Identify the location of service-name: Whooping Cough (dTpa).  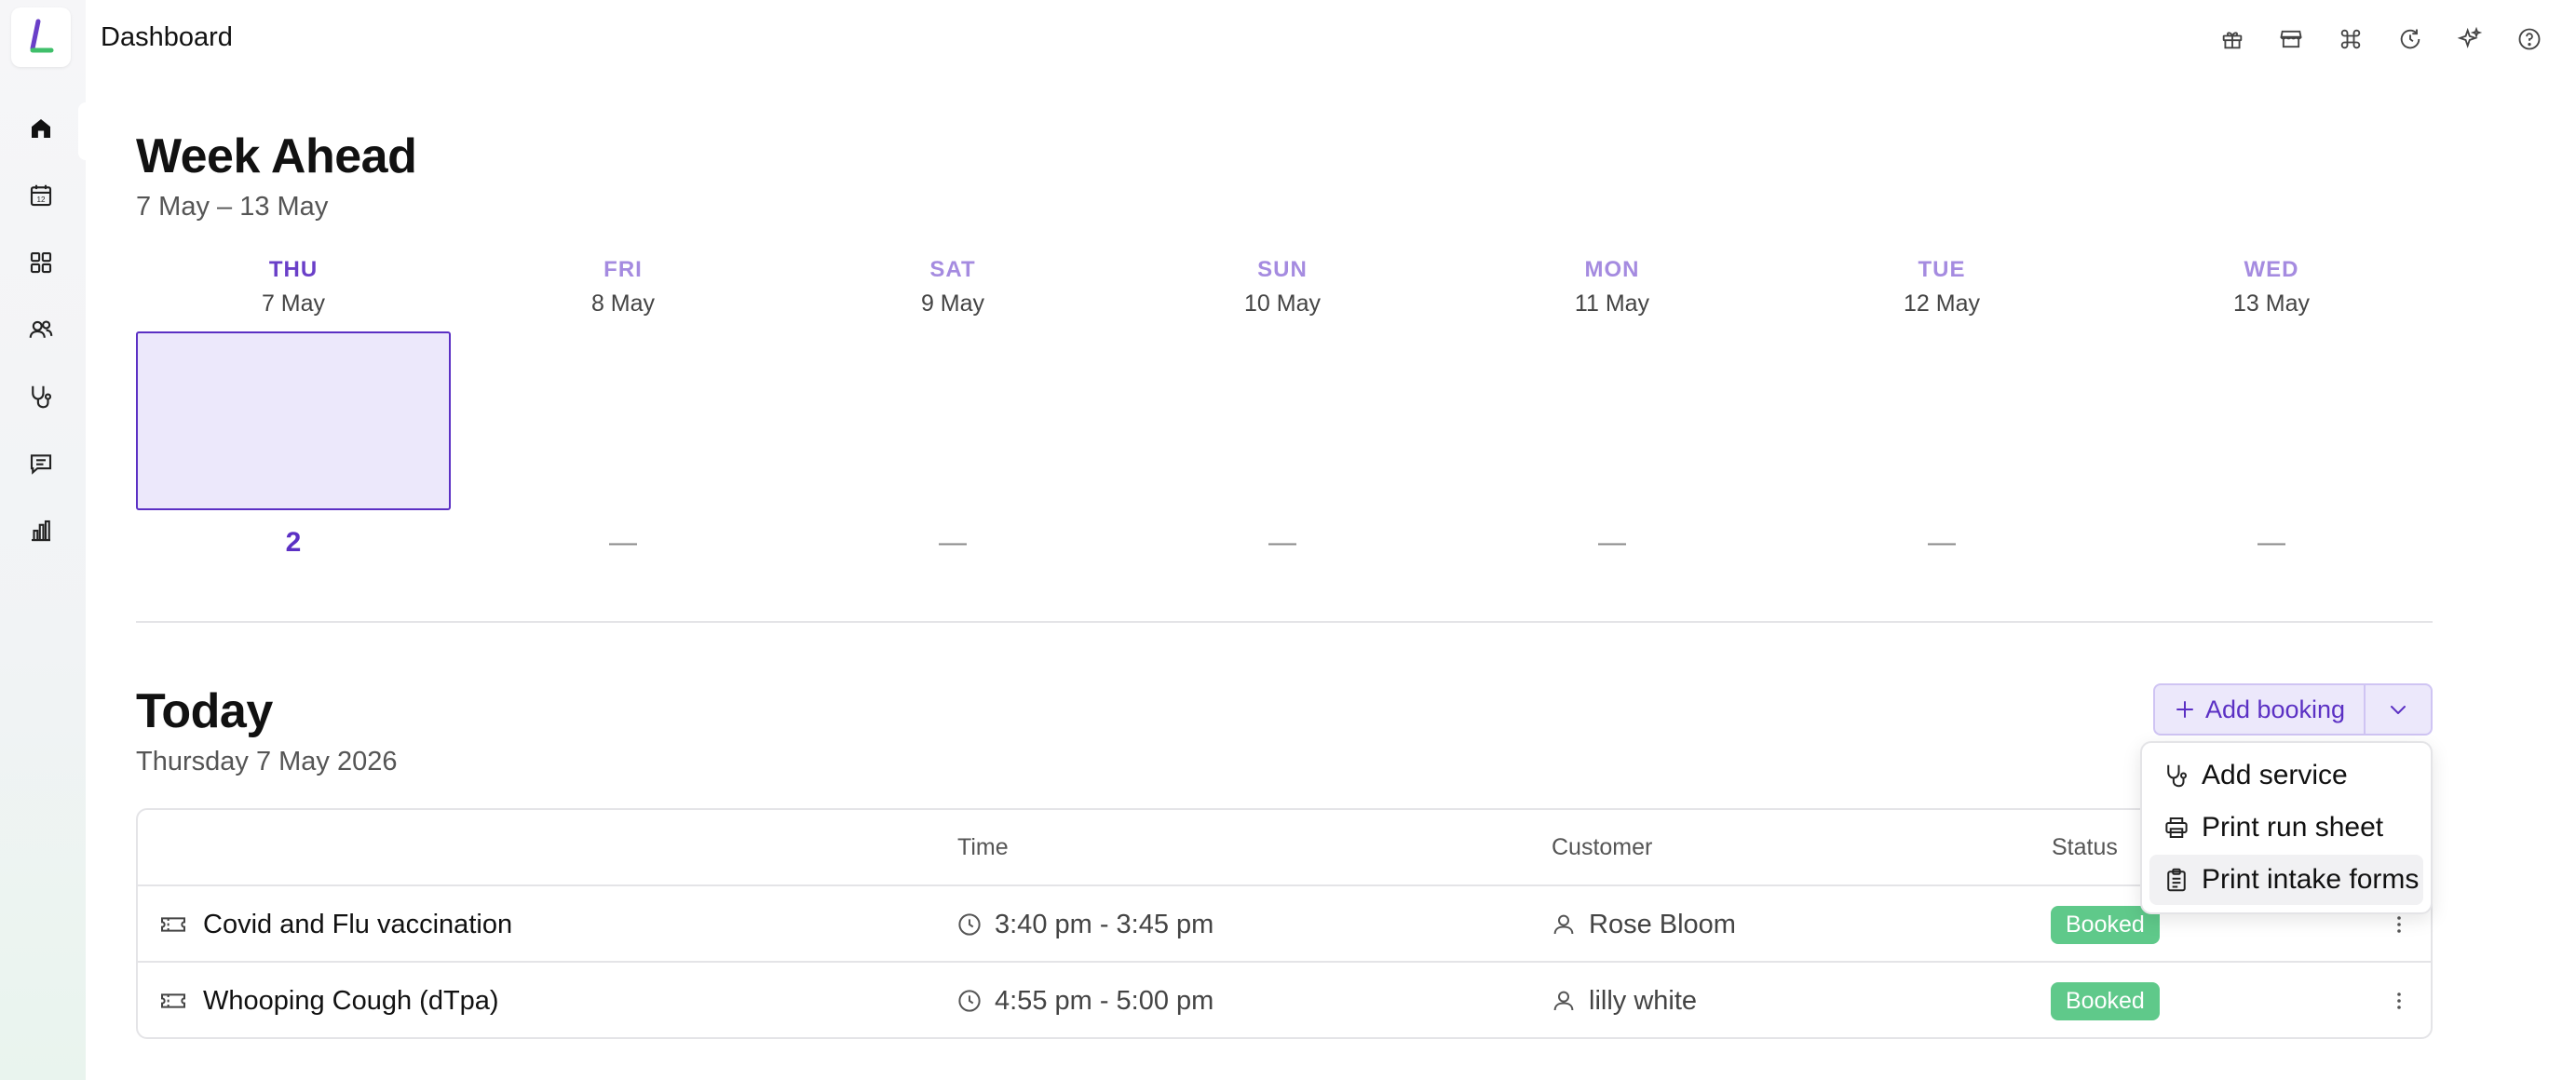
(351, 1001).